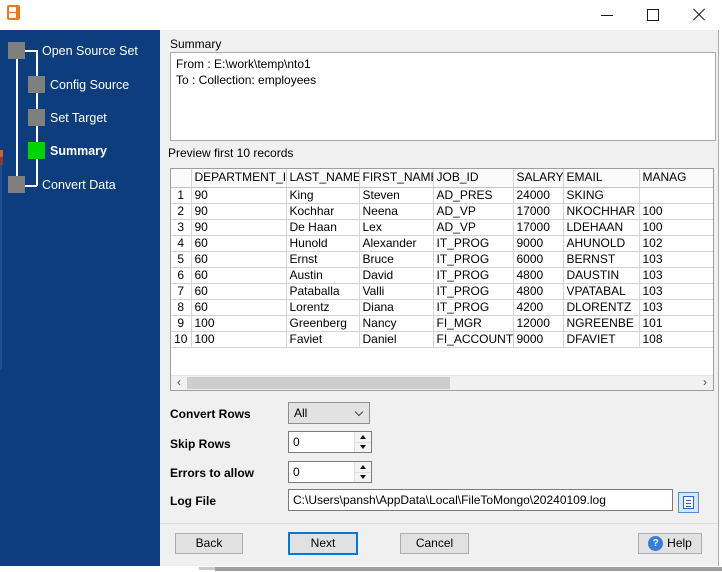 The image size is (722, 572). What do you see at coordinates (323, 227) in the screenshot?
I see `table-cell: De Haan` at bounding box center [323, 227].